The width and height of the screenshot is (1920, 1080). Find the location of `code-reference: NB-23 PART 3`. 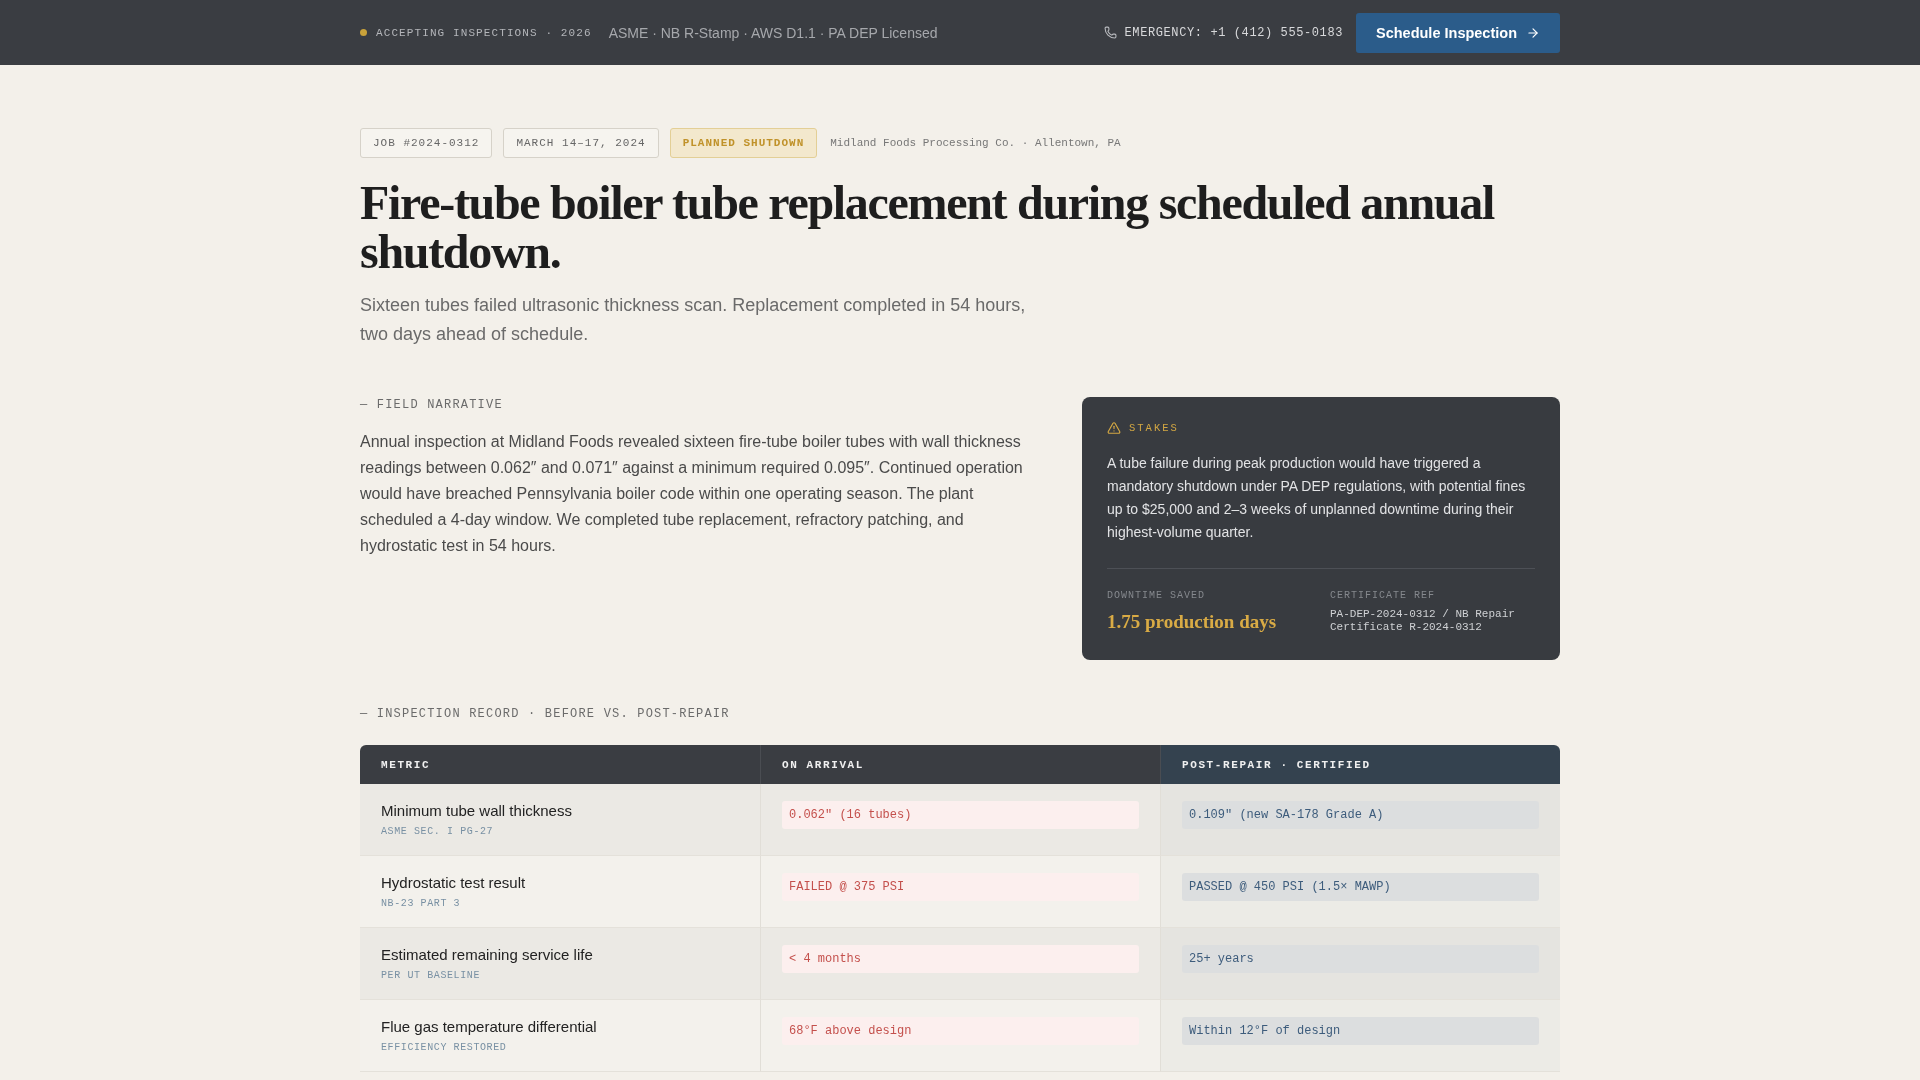

code-reference: NB-23 PART 3 is located at coordinates (421, 903).